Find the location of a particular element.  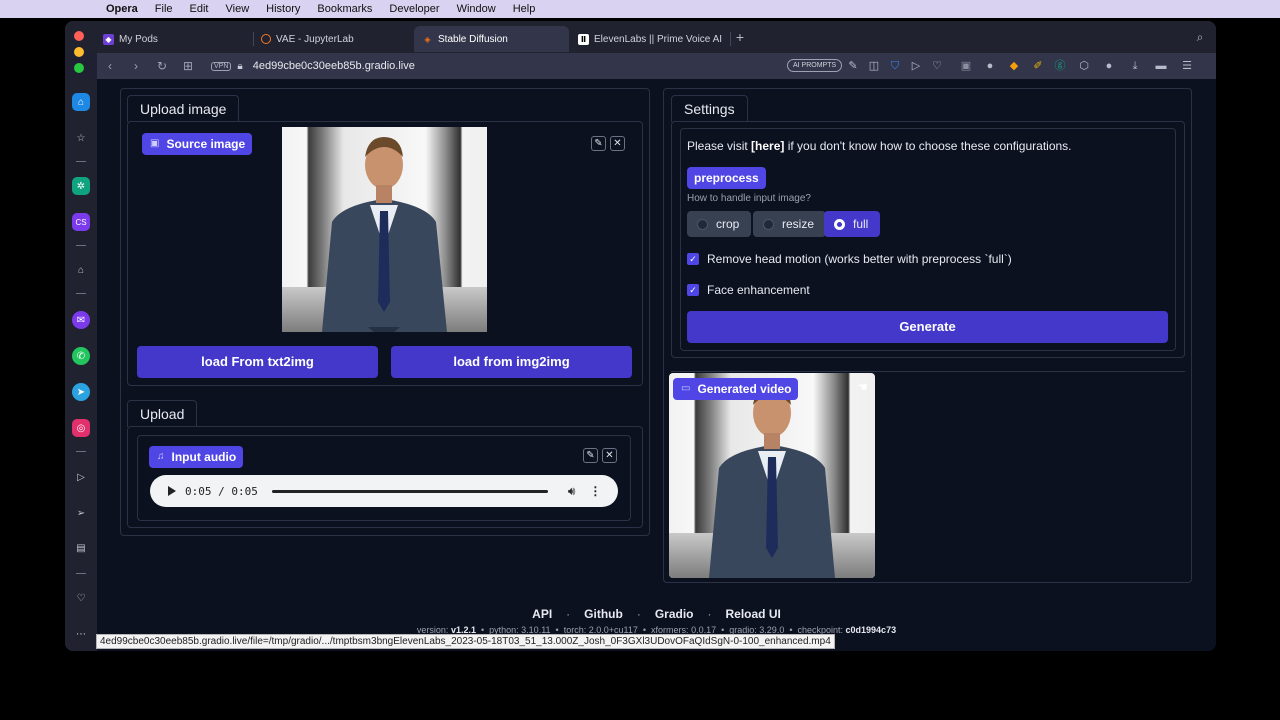

forward-icon: › is located at coordinates (136, 66).